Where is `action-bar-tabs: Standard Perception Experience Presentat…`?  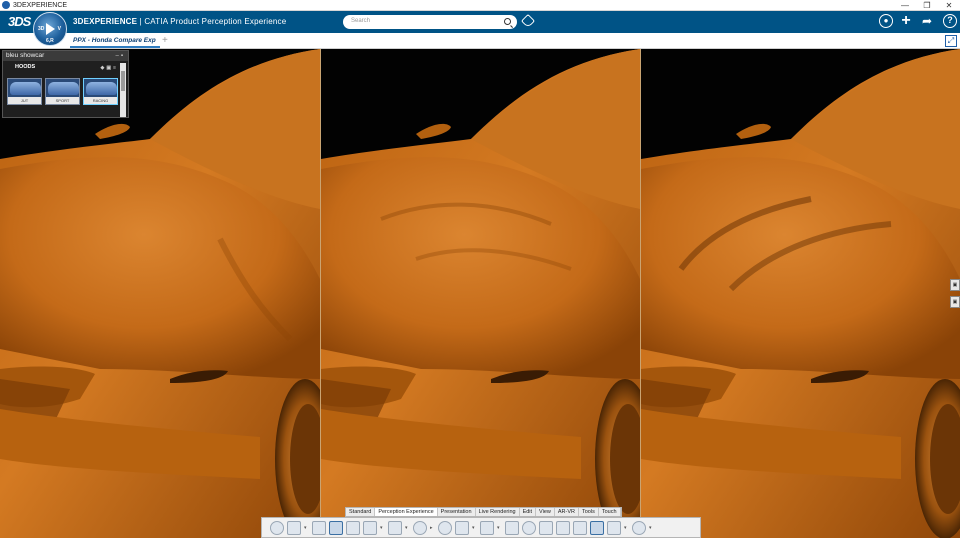 action-bar-tabs: Standard Perception Experience Presentat… is located at coordinates (483, 512).